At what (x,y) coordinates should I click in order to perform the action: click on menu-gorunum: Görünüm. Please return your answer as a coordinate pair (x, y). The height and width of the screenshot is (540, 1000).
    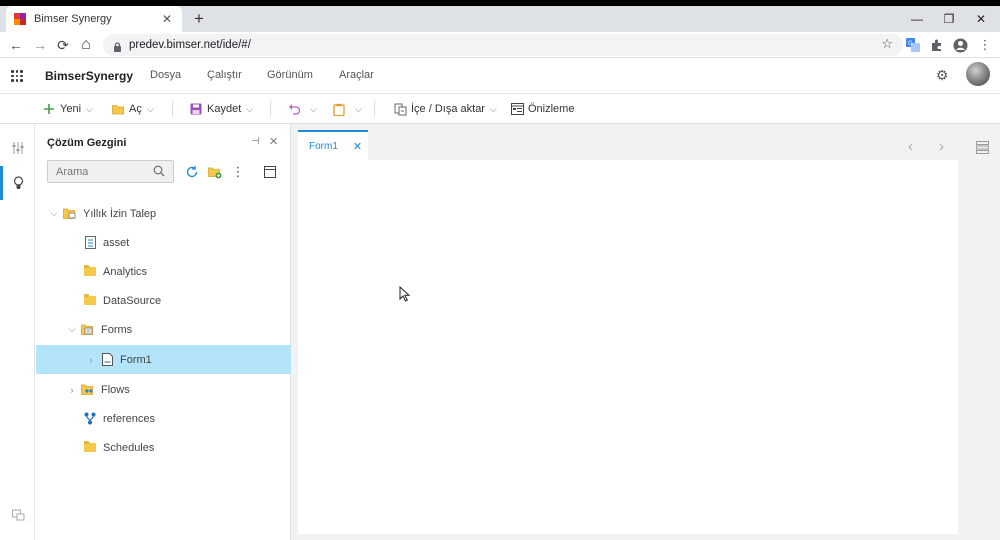
    Looking at the image, I should click on (290, 75).